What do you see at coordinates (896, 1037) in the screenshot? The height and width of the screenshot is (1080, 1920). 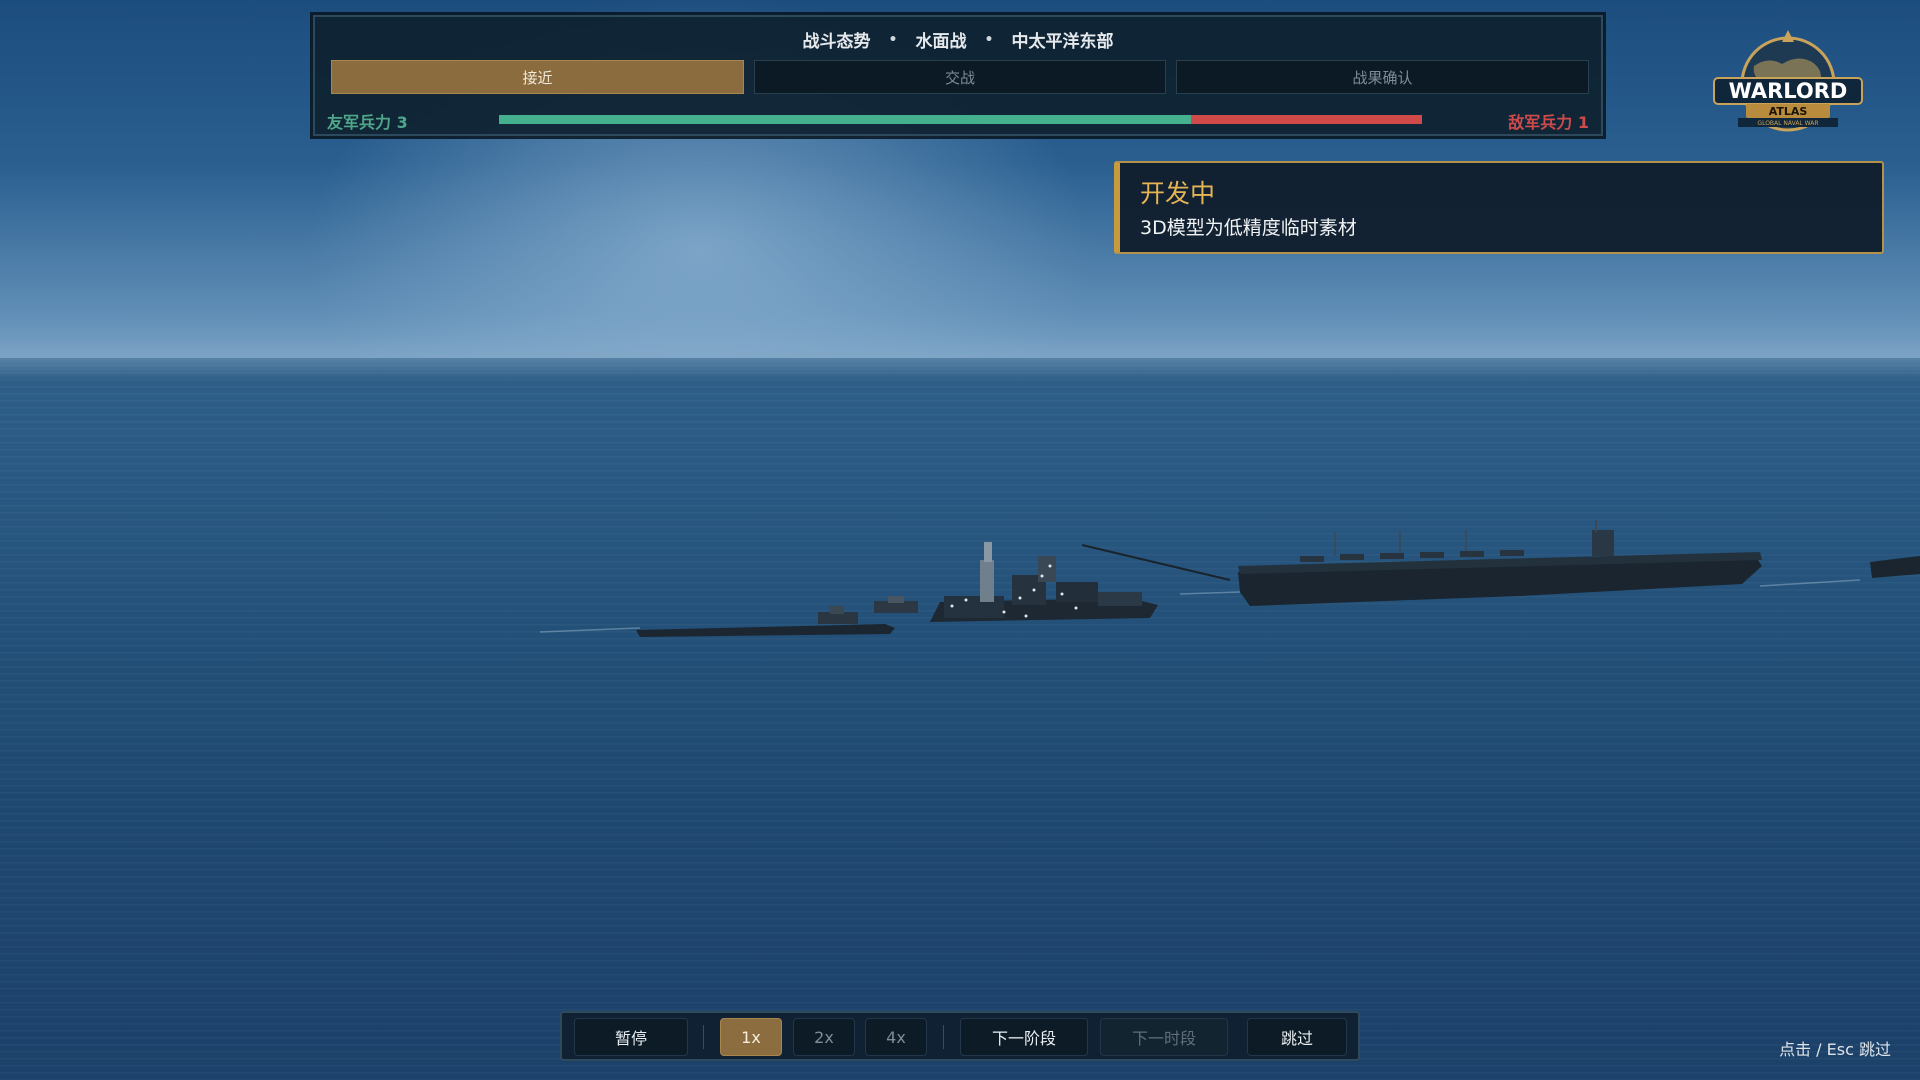 I see `speed-4x-button: 4x` at bounding box center [896, 1037].